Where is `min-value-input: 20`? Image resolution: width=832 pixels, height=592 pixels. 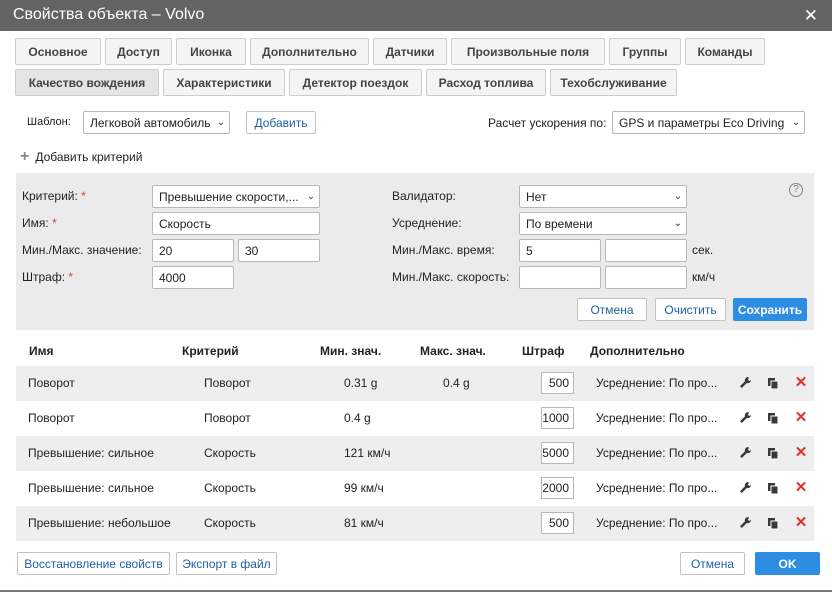 min-value-input: 20 is located at coordinates (193, 250).